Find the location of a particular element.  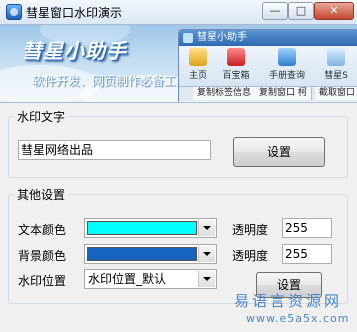

text-opacity-input: 255 is located at coordinates (307, 228).